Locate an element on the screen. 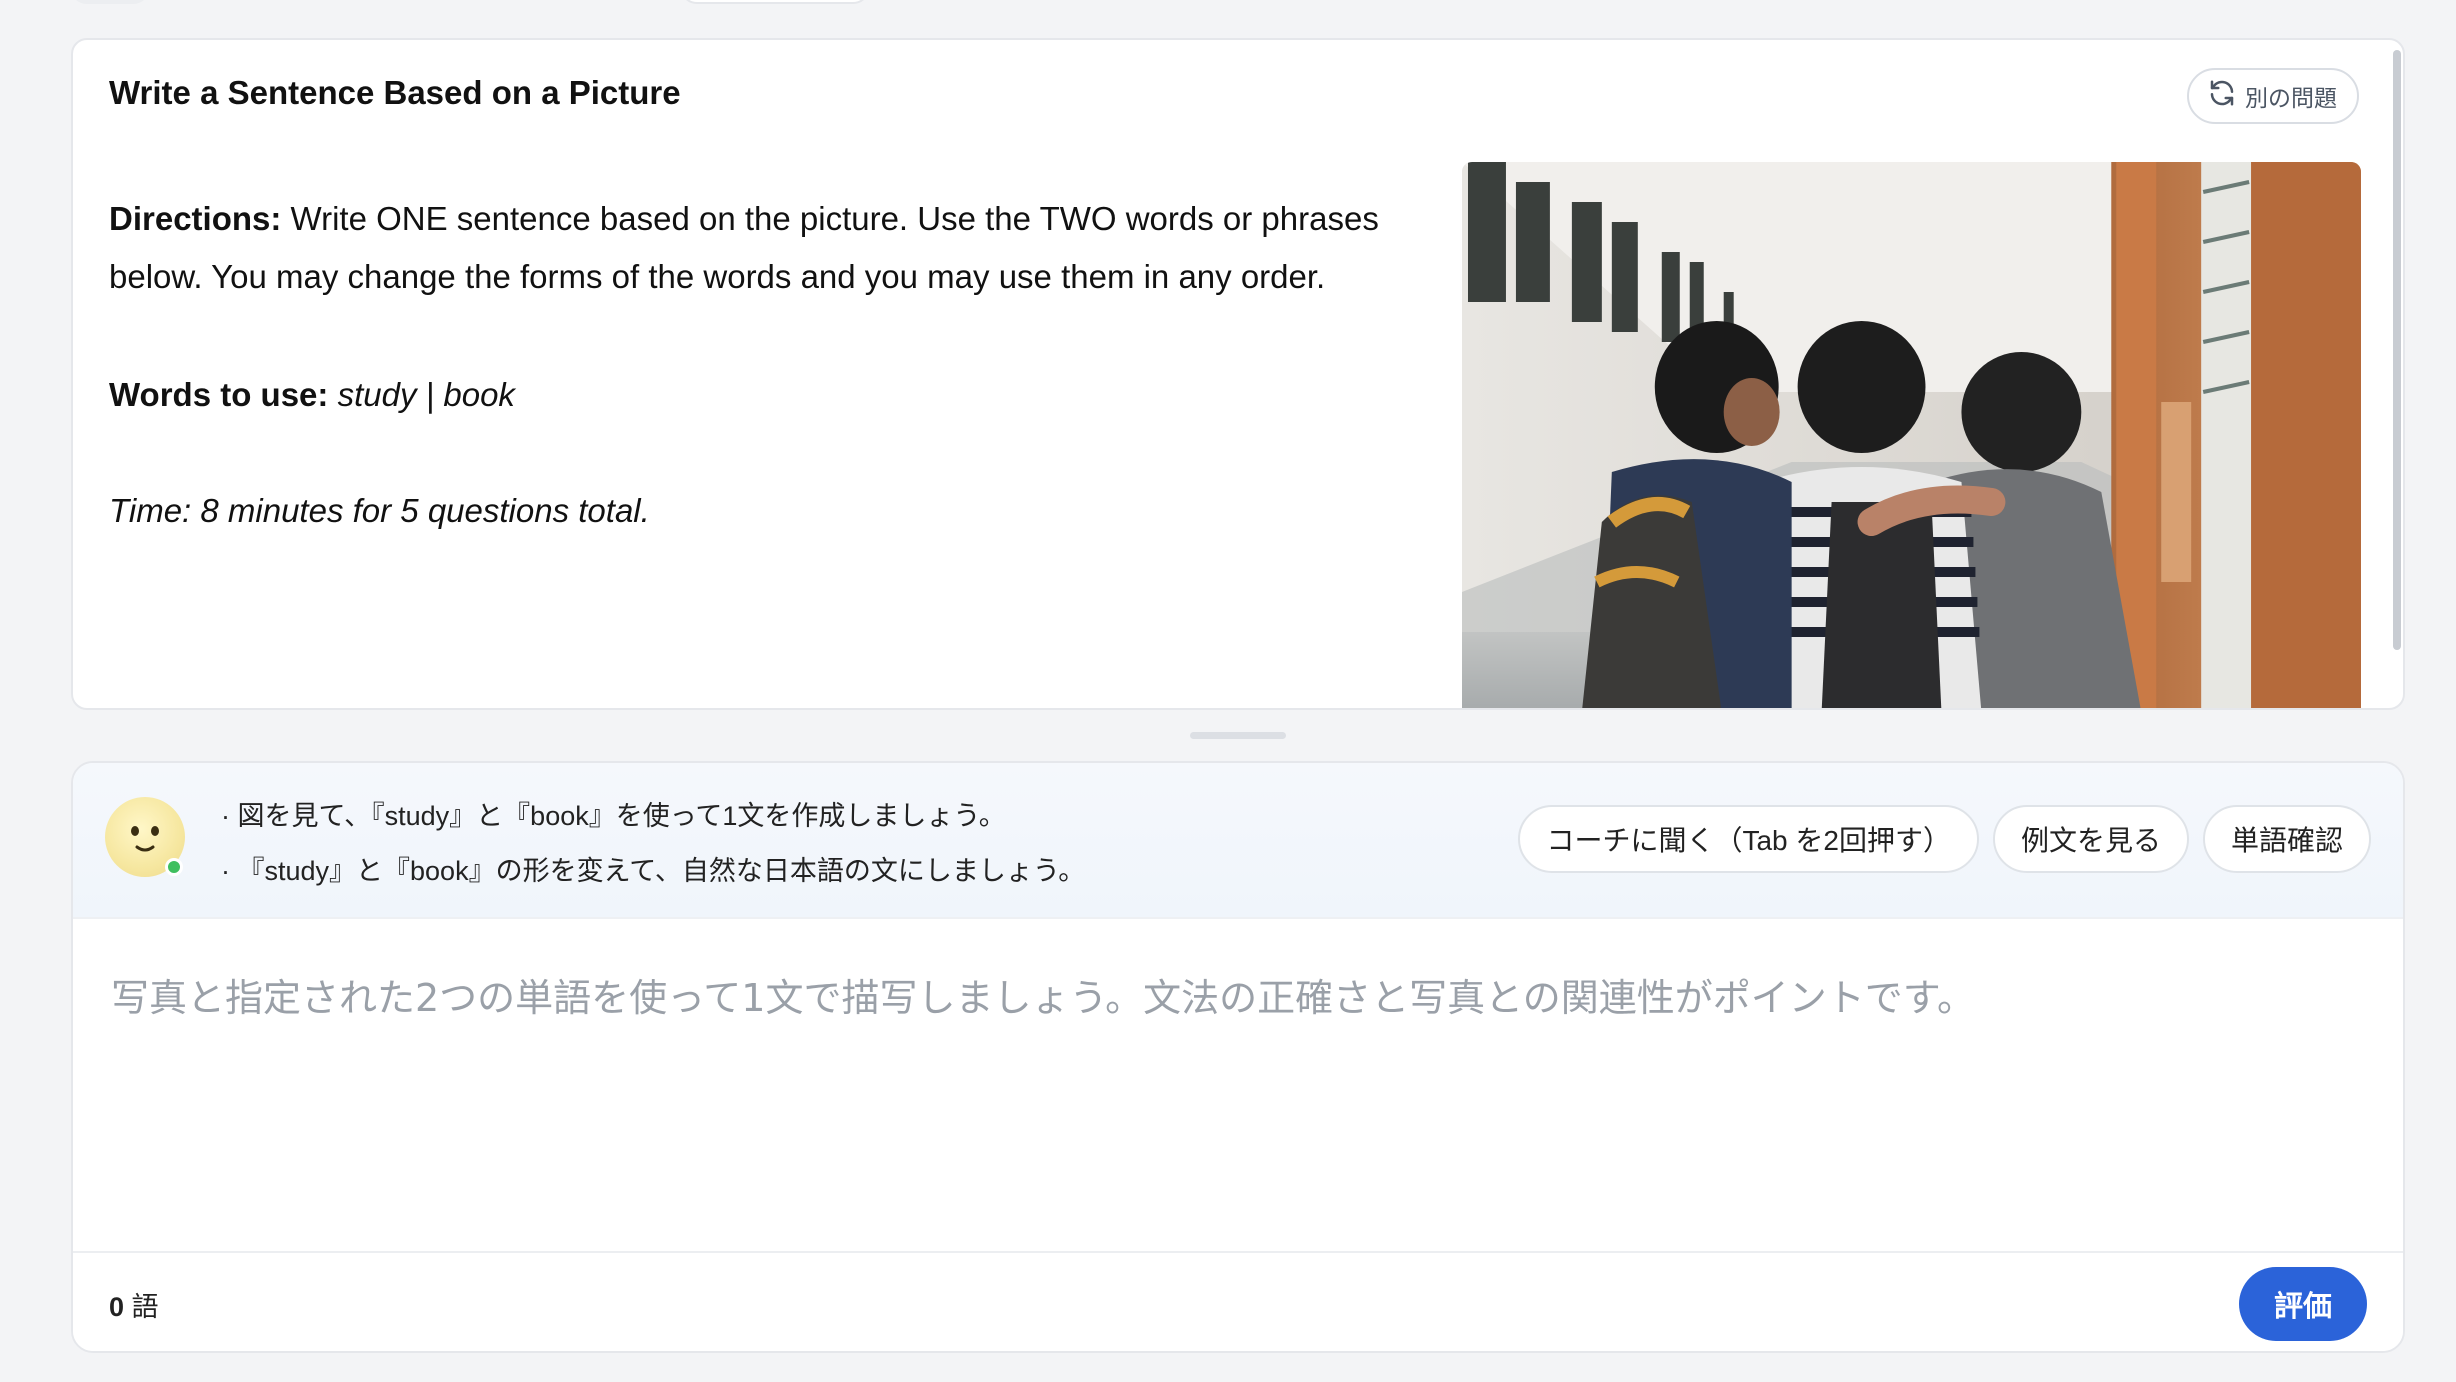 Image resolution: width=2456 pixels, height=1382 pixels. words-label: Words to use: is located at coordinates (219, 394).